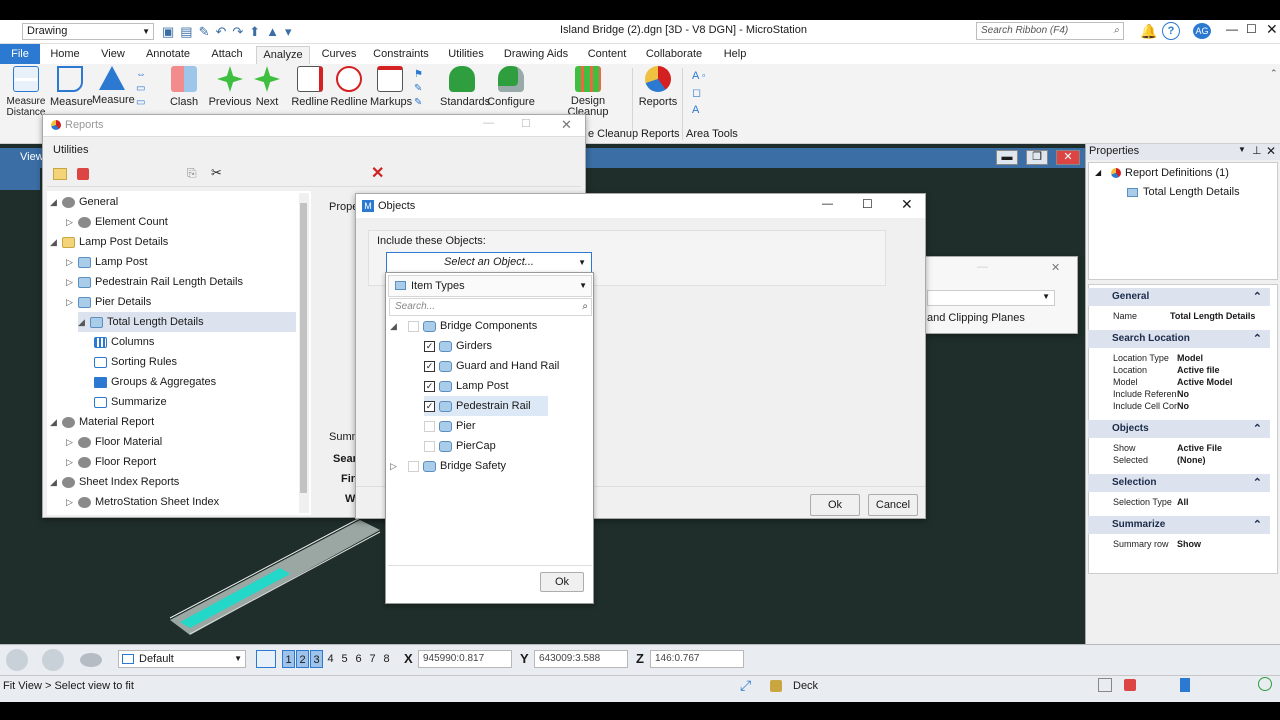  Describe the element at coordinates (893, 505) in the screenshot. I see `objects-cancel-button: Cancel` at that location.